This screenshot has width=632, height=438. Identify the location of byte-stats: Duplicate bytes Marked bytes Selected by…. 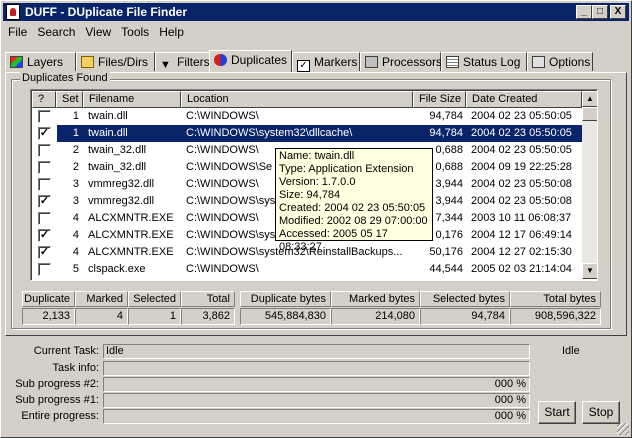
(420, 308).